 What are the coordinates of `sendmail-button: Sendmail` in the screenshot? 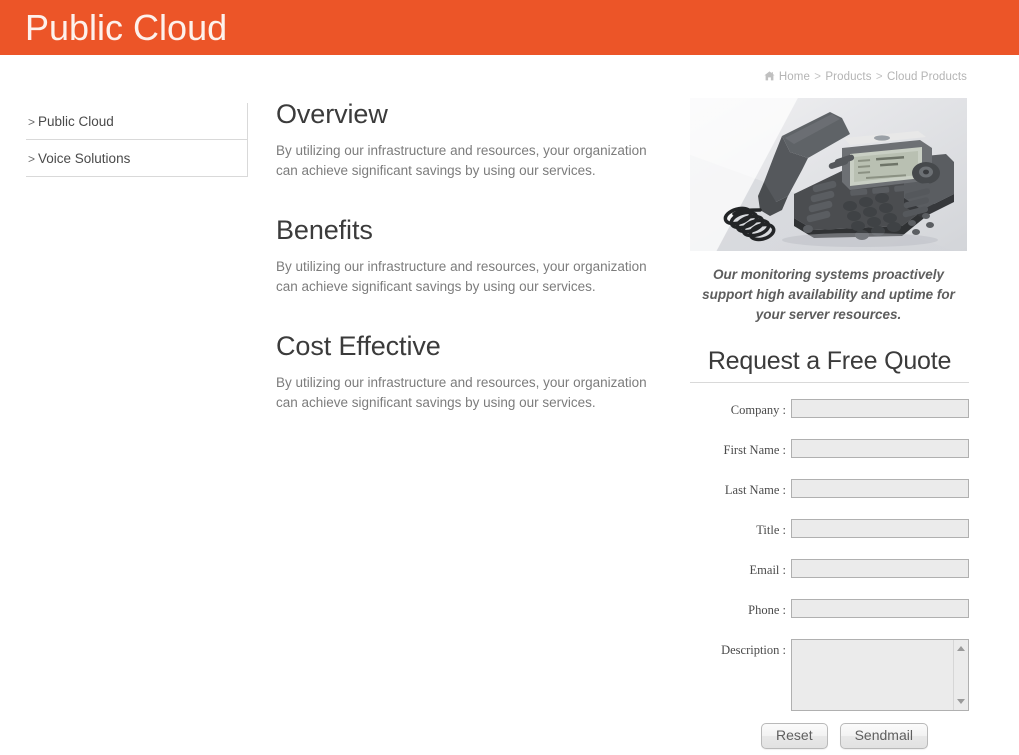 It's located at (883, 736).